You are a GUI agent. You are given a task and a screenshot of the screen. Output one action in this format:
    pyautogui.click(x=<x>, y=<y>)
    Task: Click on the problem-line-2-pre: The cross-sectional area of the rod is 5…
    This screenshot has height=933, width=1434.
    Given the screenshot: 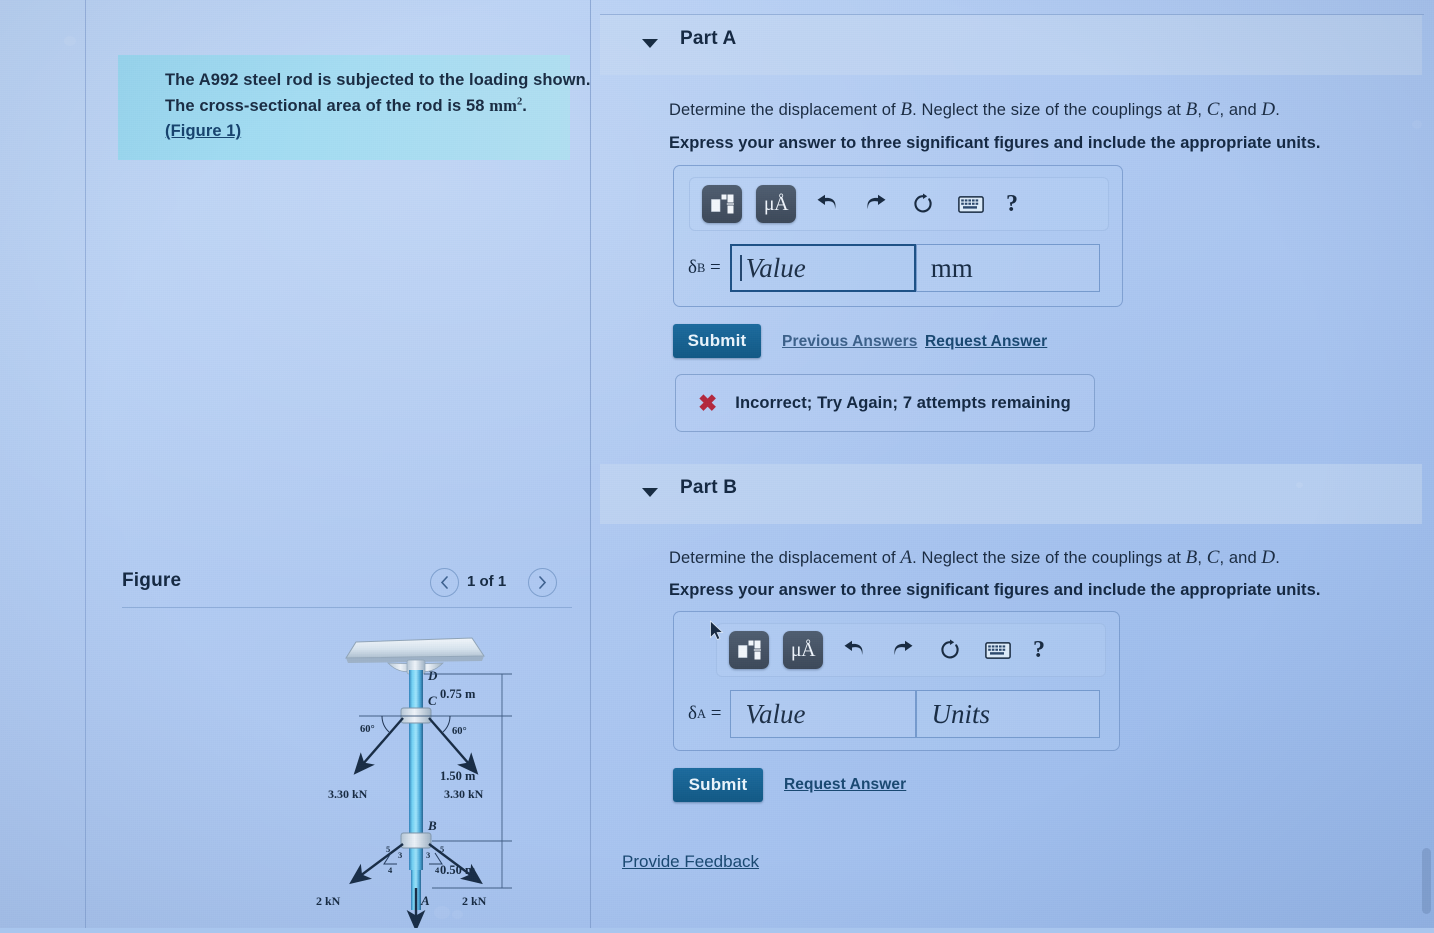 What is the action you would take?
    pyautogui.click(x=327, y=106)
    